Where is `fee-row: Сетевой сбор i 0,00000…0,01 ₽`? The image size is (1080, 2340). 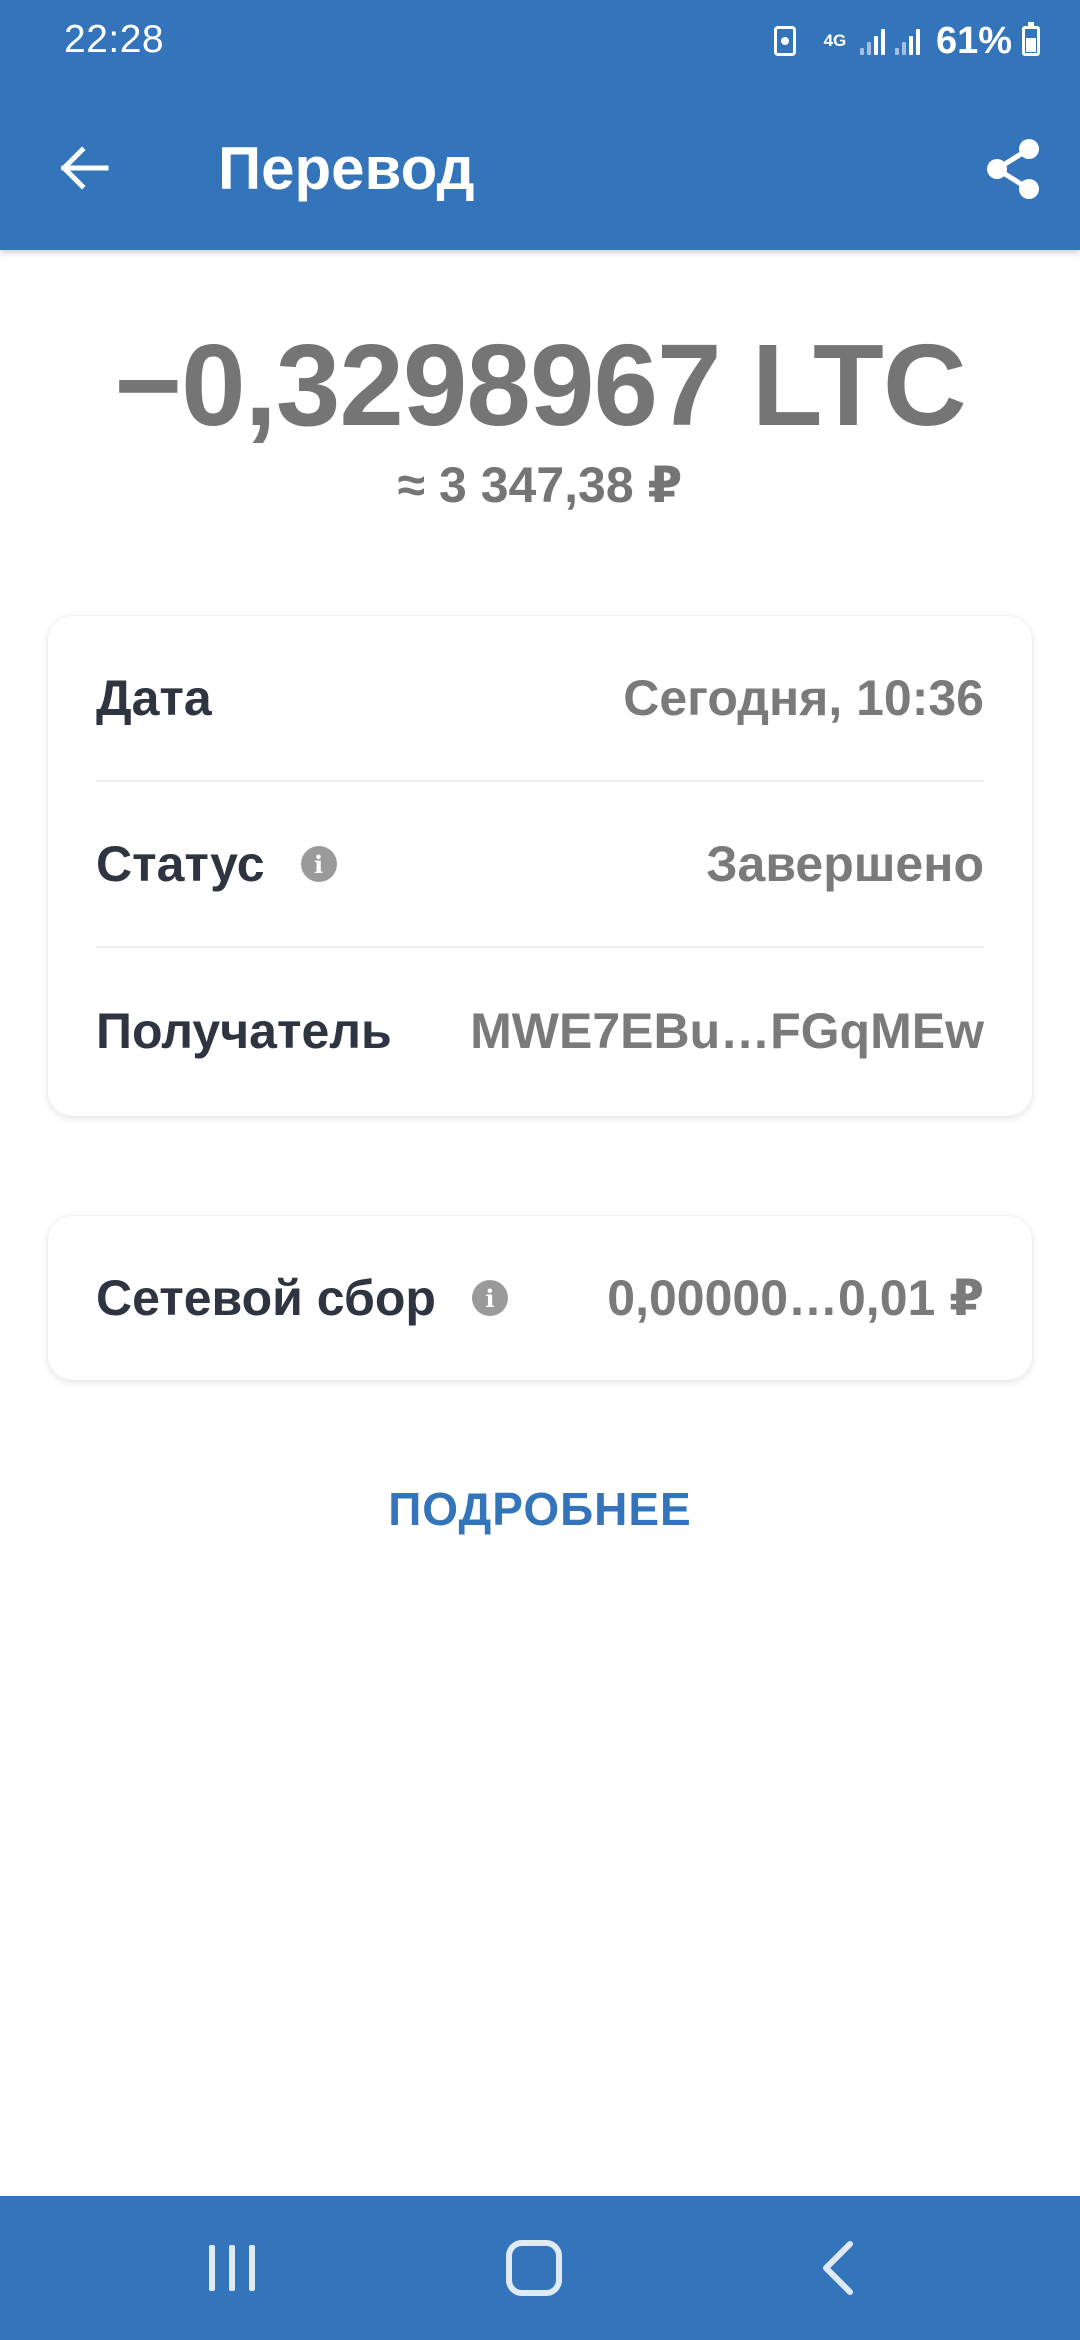 fee-row: Сетевой сбор i 0,00000…0,01 ₽ is located at coordinates (540, 1298).